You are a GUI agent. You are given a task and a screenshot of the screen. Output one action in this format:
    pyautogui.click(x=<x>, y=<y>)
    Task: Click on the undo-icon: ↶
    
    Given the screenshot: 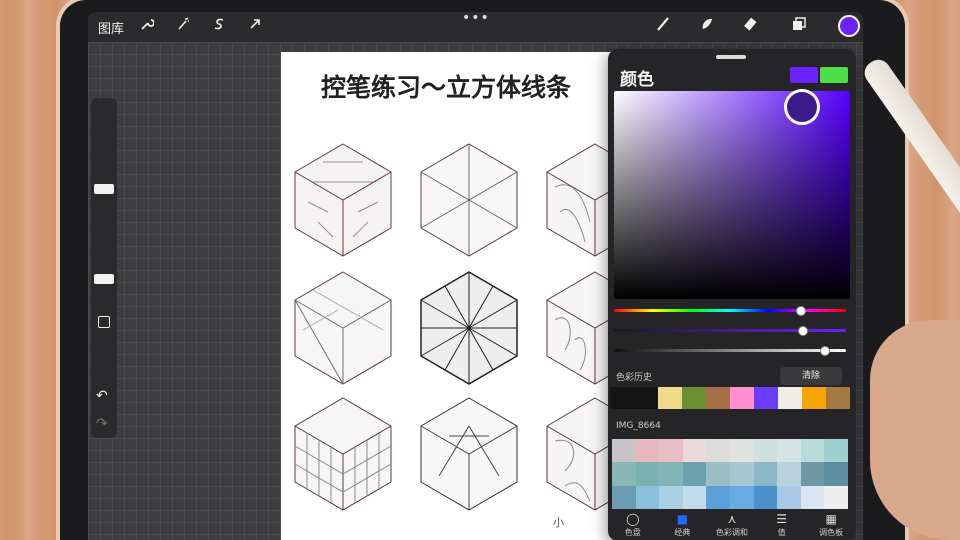 What is the action you would take?
    pyautogui.click(x=102, y=396)
    